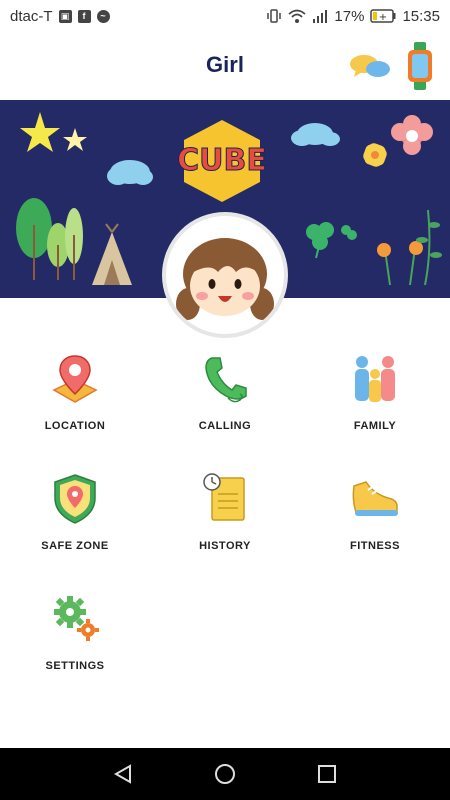 The width and height of the screenshot is (450, 800). What do you see at coordinates (49, 239) in the screenshot?
I see `tree-icon` at bounding box center [49, 239].